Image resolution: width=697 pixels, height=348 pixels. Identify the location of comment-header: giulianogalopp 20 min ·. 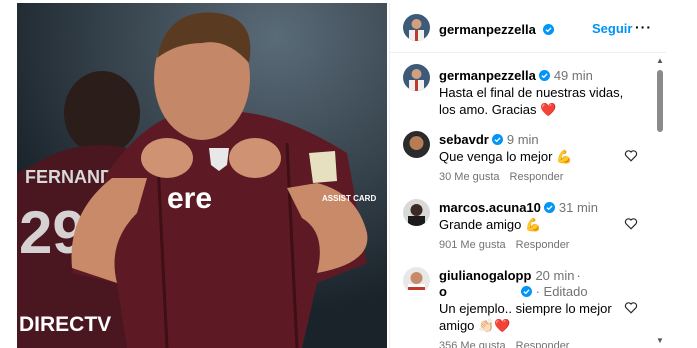
(510, 275).